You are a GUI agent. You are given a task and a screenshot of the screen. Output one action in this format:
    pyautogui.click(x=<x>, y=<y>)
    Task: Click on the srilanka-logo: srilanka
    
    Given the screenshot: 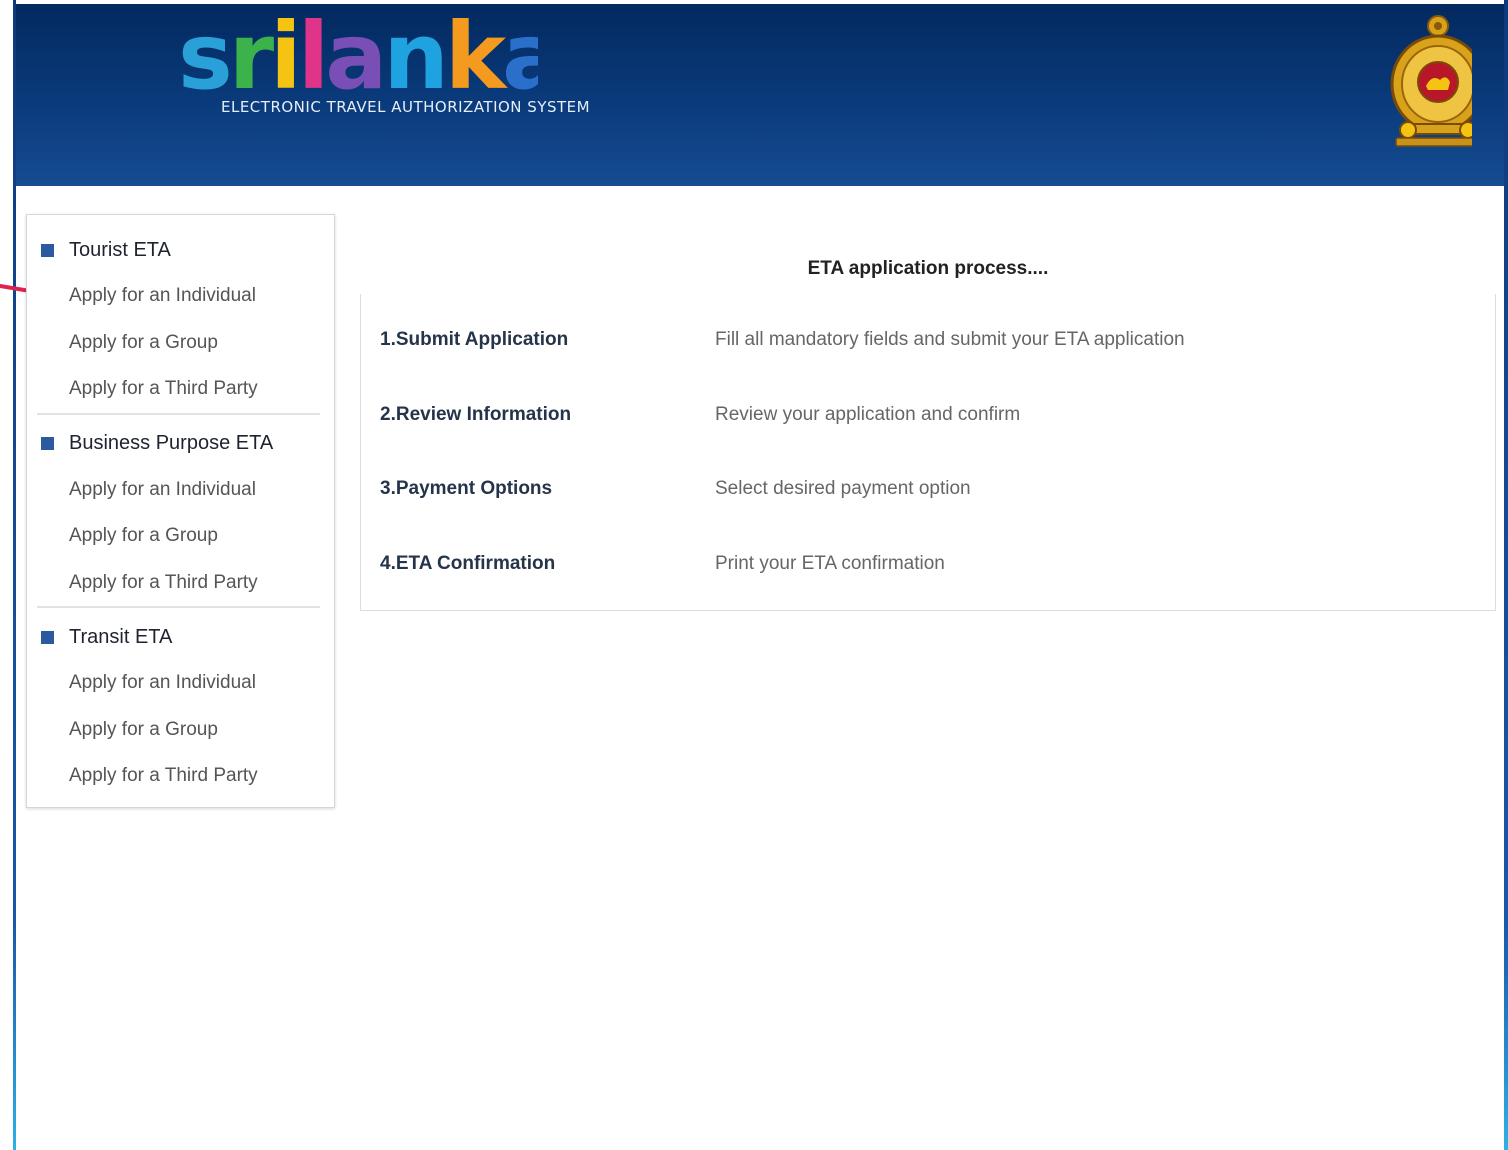 What is the action you would take?
    pyautogui.click(x=358, y=52)
    